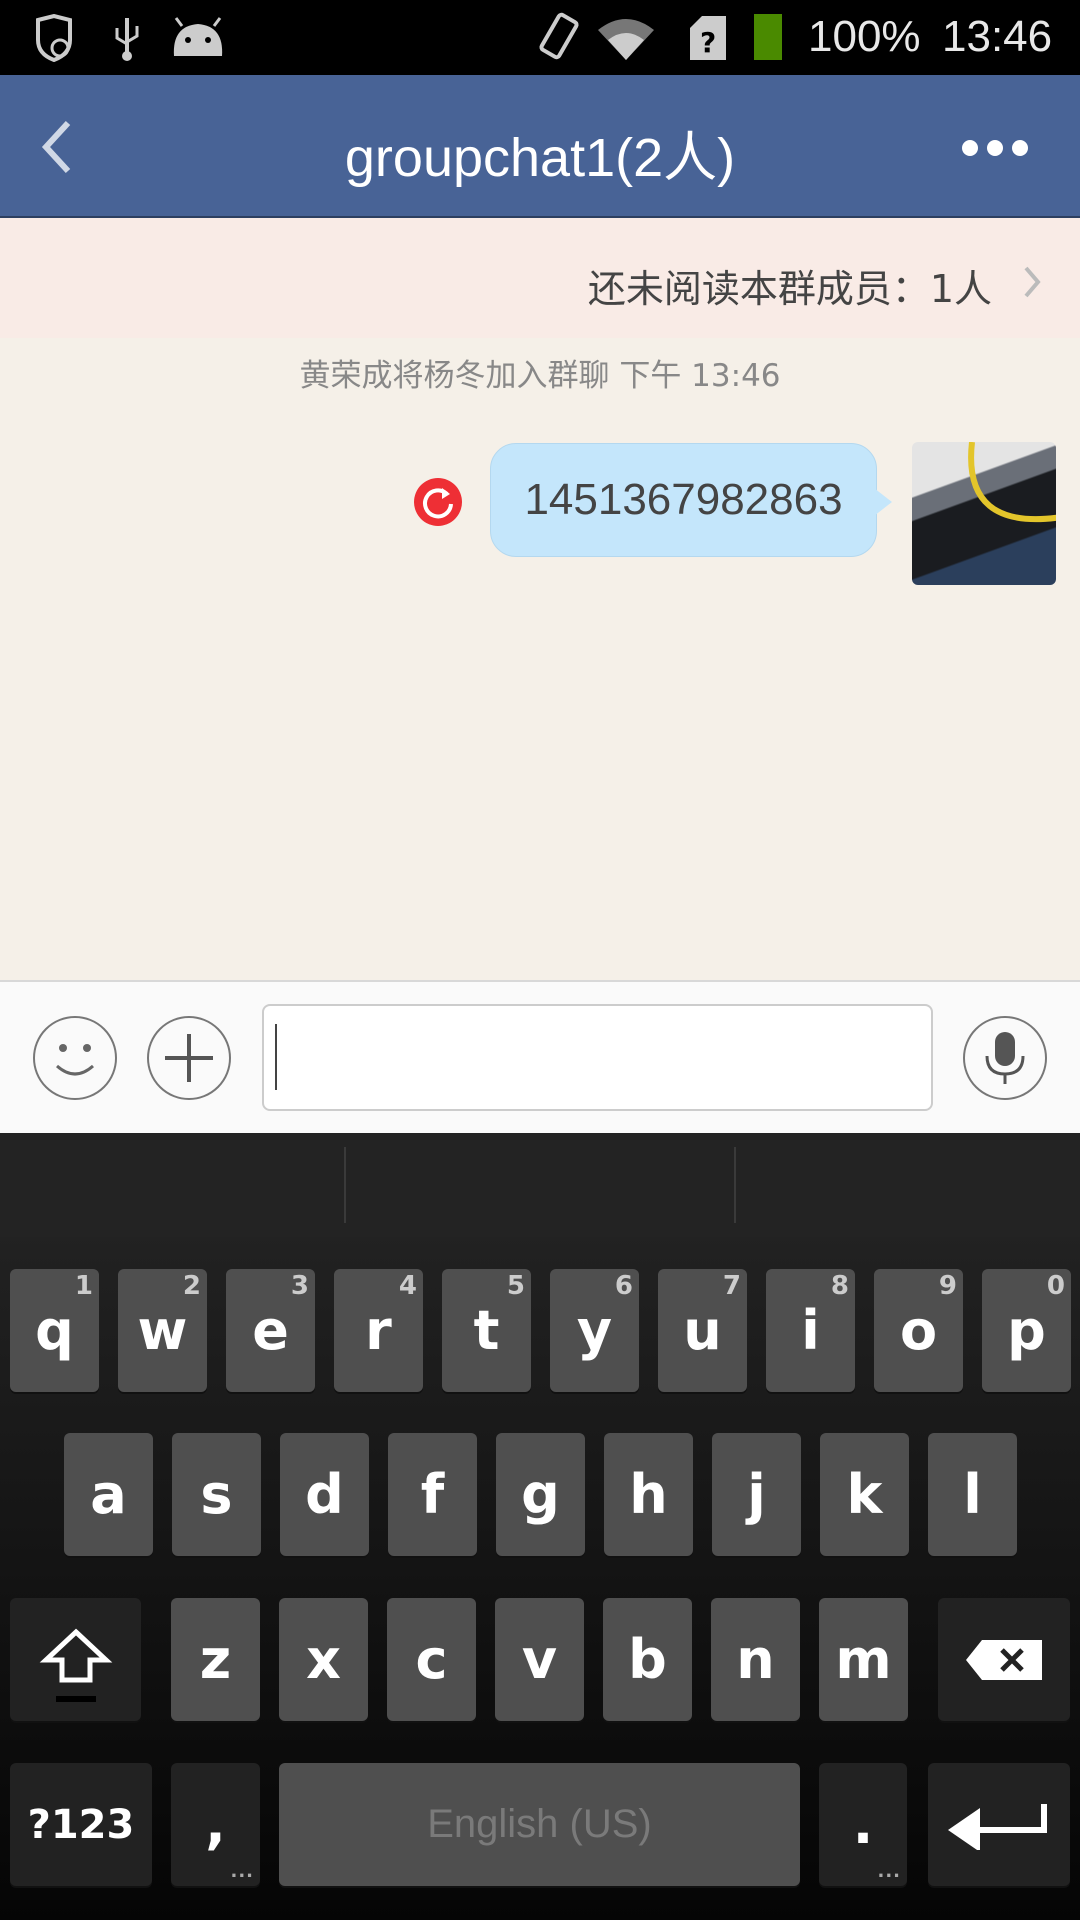 Image resolution: width=1080 pixels, height=1920 pixels. I want to click on key-hint: 8, so click(839, 1286).